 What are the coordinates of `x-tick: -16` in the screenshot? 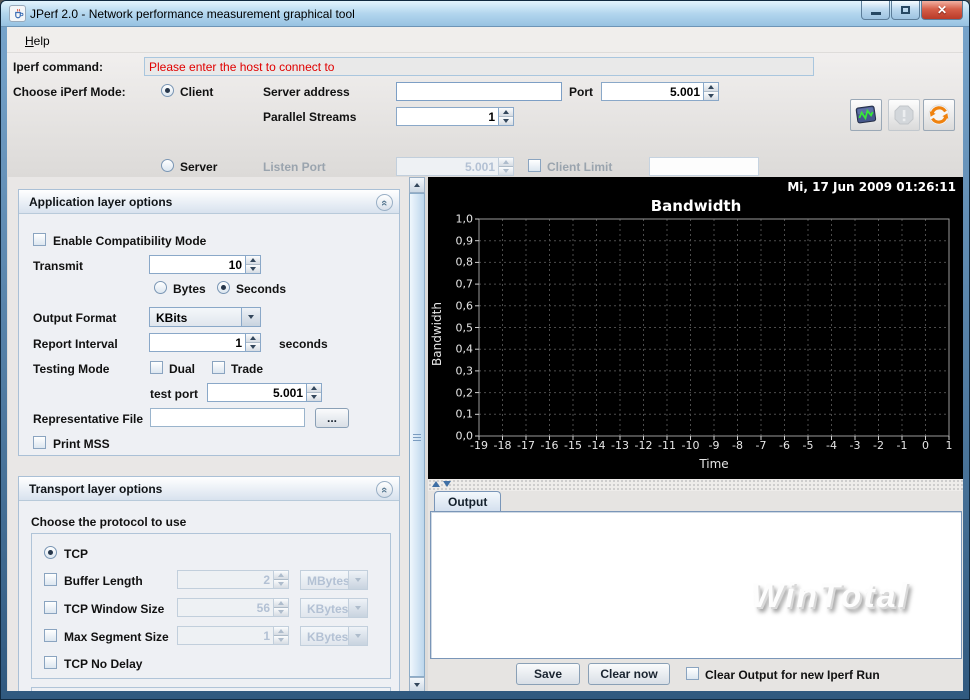 It's located at (549, 445).